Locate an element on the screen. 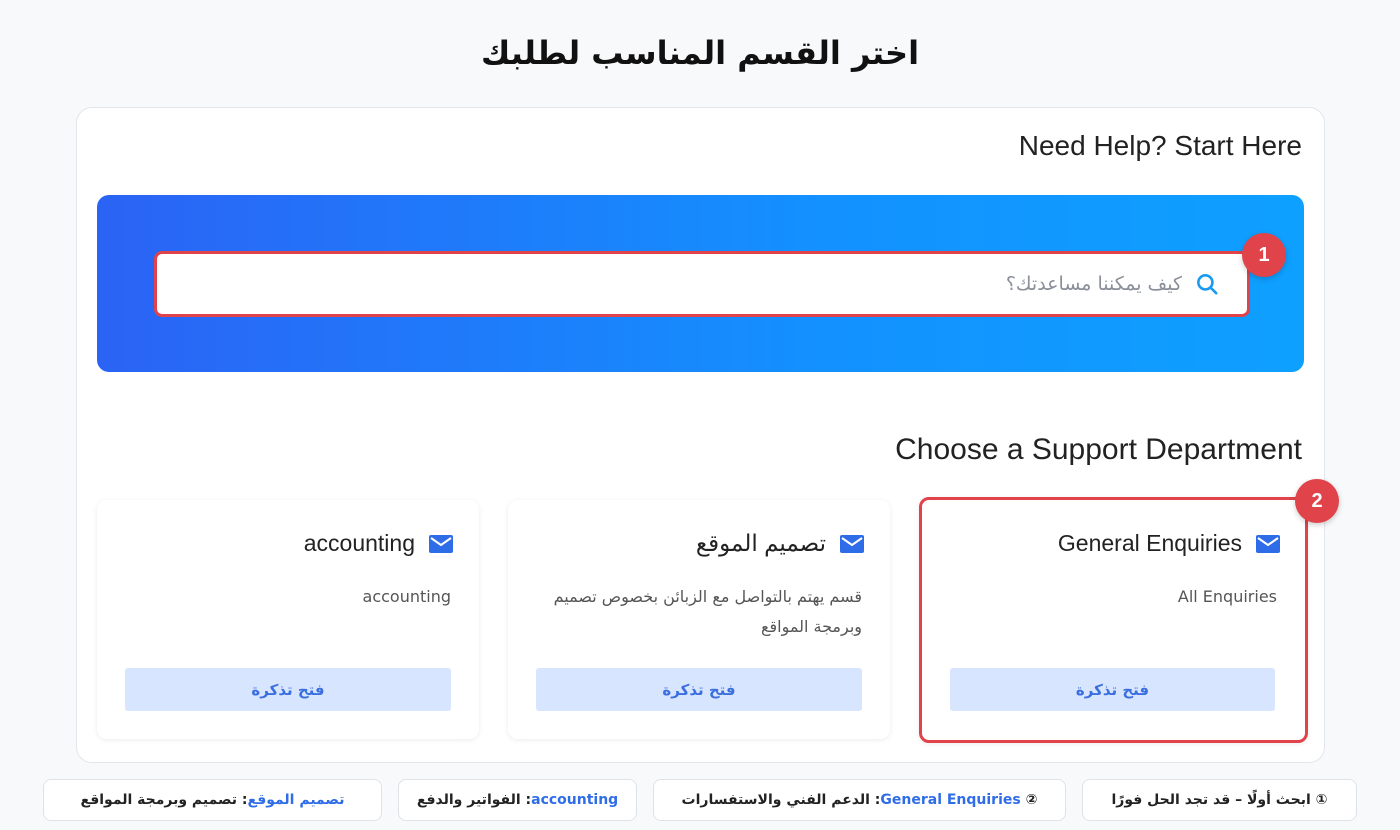 This screenshot has width=1400, height=830. department-description: All Enquiries is located at coordinates (1227, 596).